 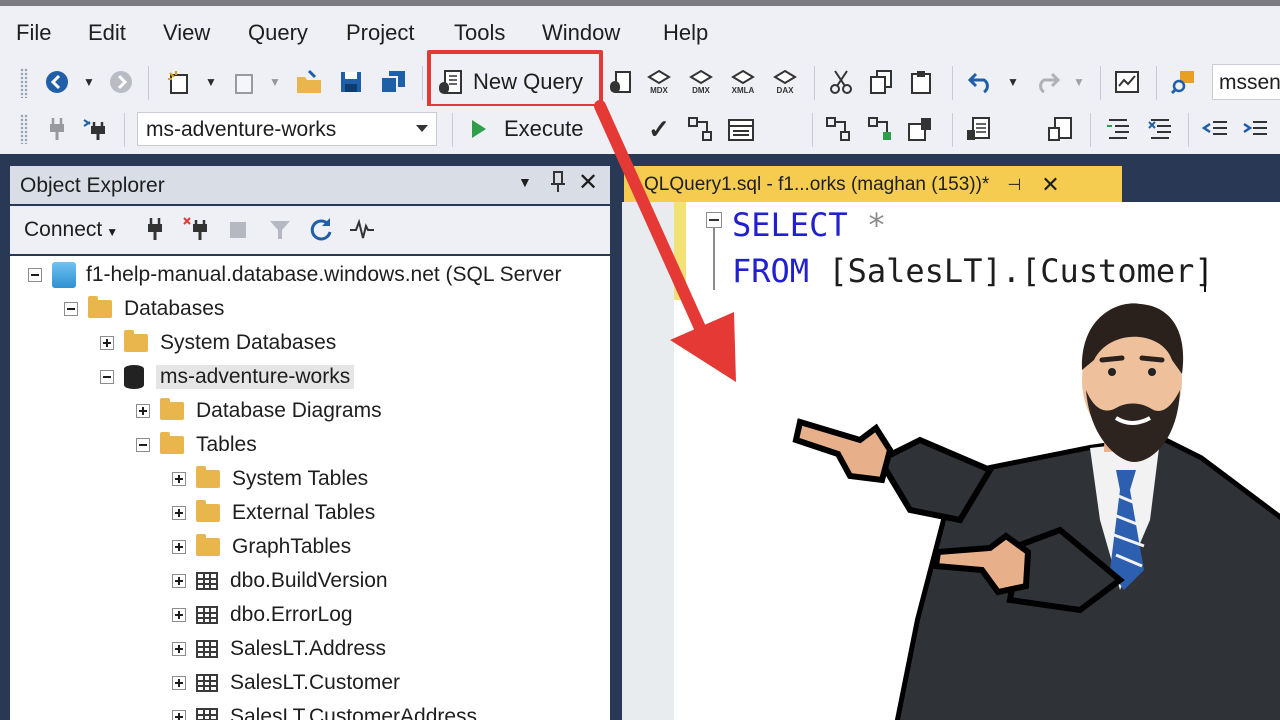 What do you see at coordinates (1014, 185) in the screenshot?
I see `pin-icon: ⊣` at bounding box center [1014, 185].